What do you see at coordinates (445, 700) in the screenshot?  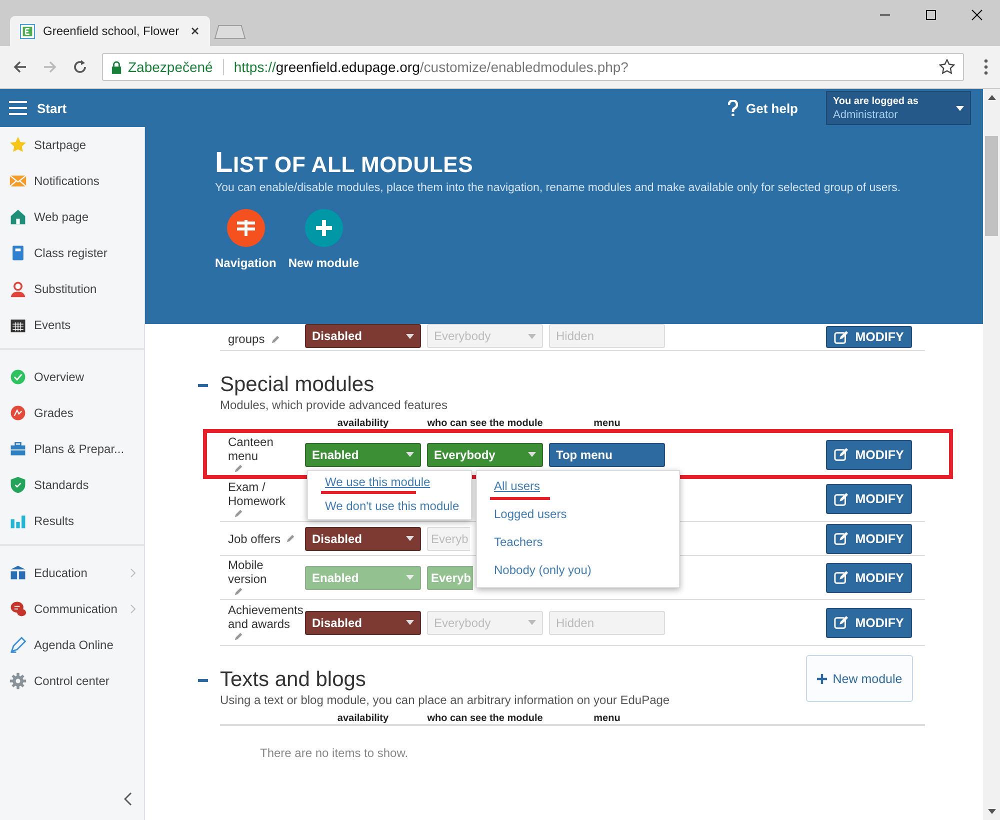 I see `section-subtitle: Using a text or blog module, you can place an arbitrary information on your EduPage` at bounding box center [445, 700].